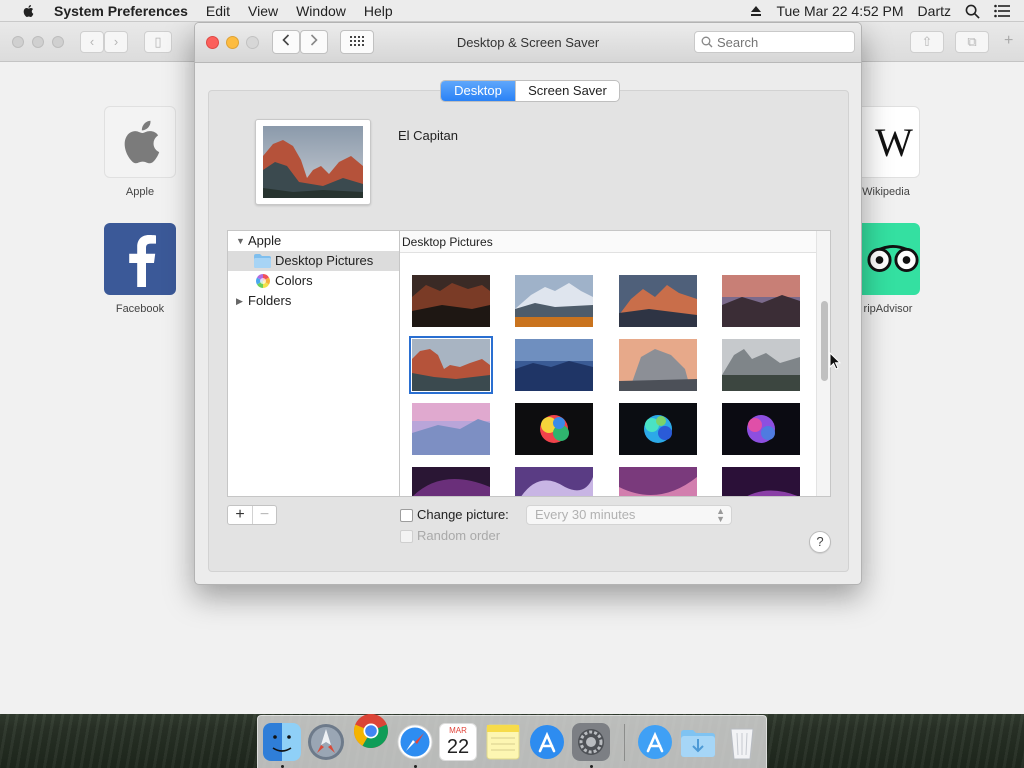 The image size is (1024, 768). Describe the element at coordinates (240, 515) in the screenshot. I see `add-folder-button: +` at that location.